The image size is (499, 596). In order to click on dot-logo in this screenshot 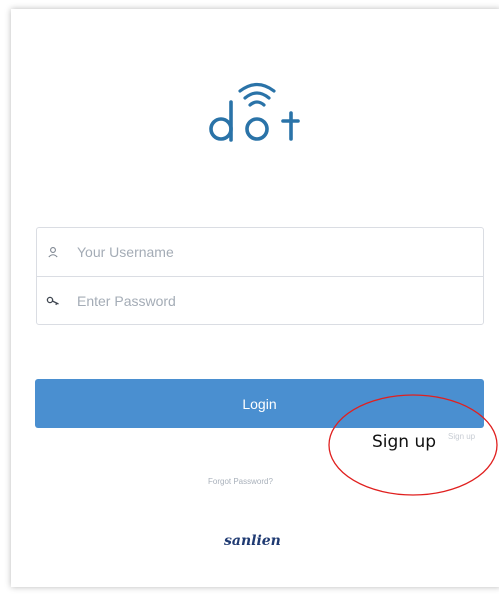, I will do `click(255, 109)`.